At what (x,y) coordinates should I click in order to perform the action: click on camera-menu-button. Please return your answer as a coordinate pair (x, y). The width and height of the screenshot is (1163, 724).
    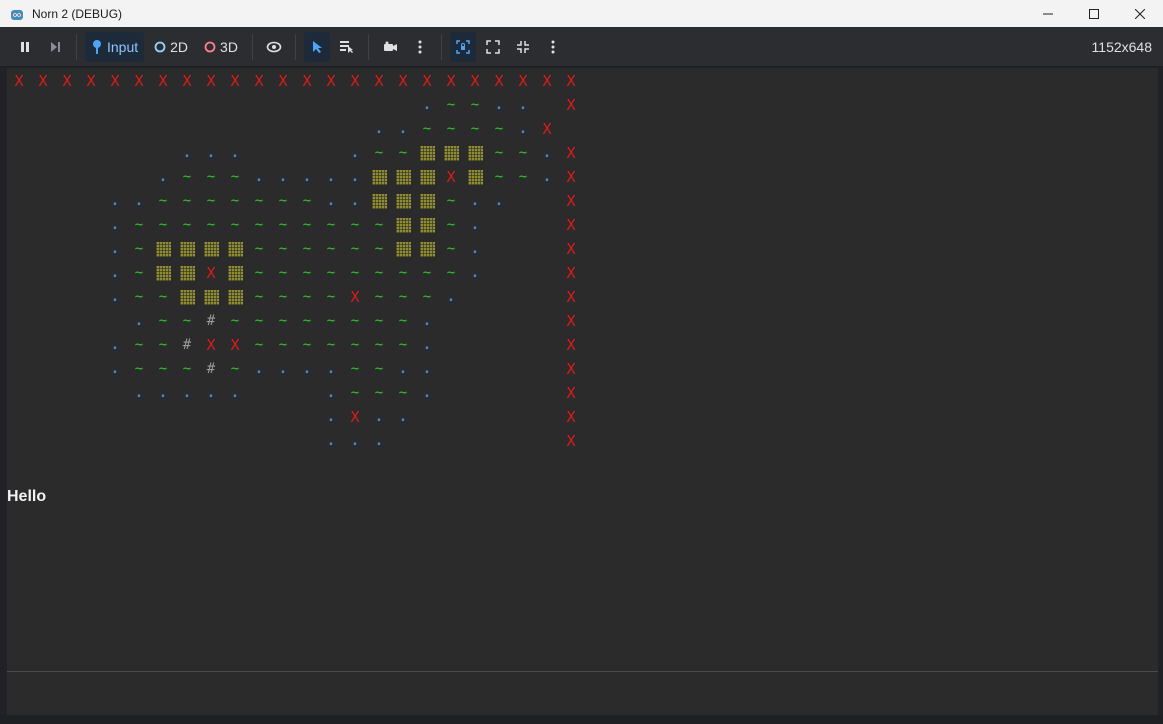
    Looking at the image, I should click on (420, 47).